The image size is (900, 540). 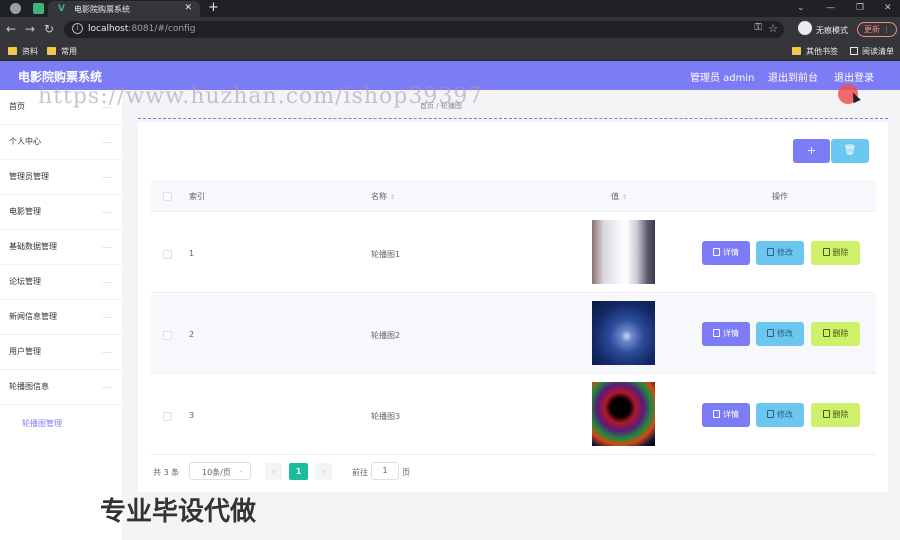 What do you see at coordinates (386, 335) in the screenshot?
I see `row-name: 轮播图2` at bounding box center [386, 335].